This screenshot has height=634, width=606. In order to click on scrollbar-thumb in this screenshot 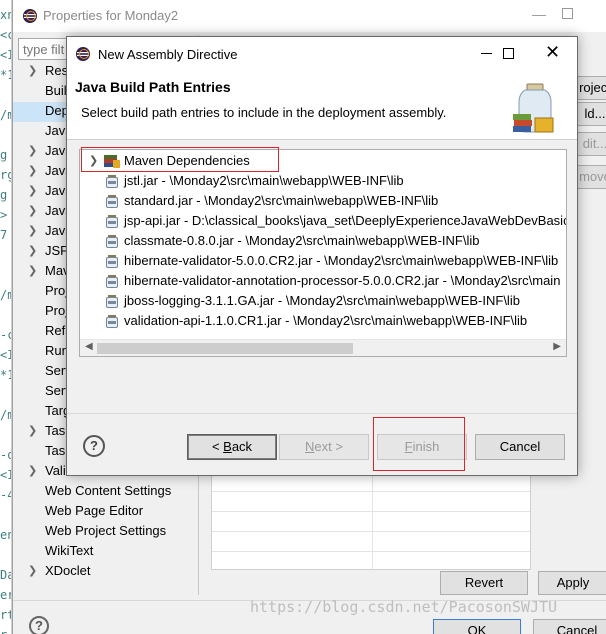, I will do `click(225, 348)`.